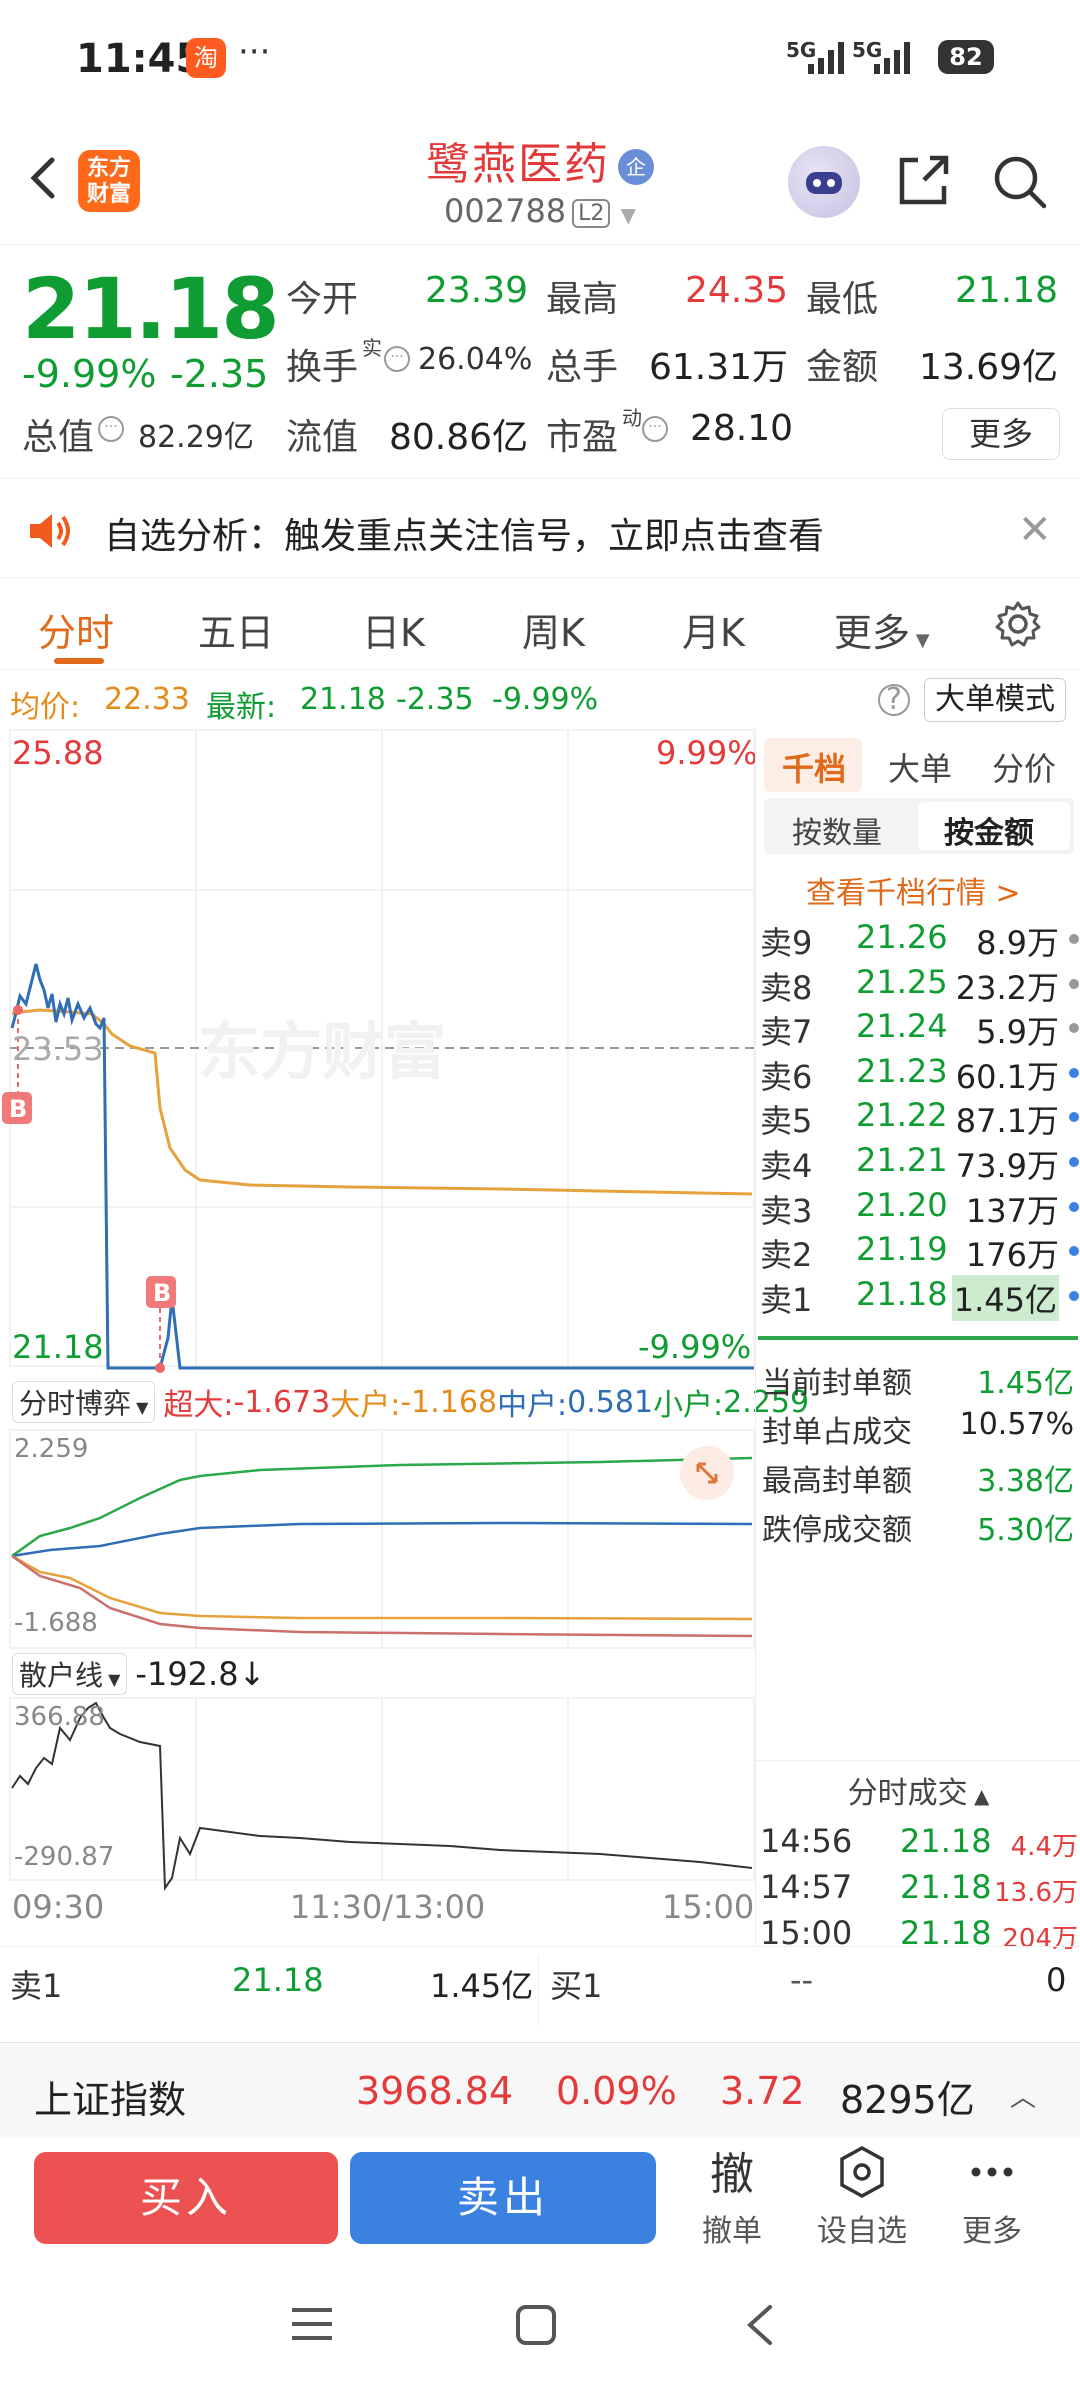  I want to click on orderbook-volume: 87.1万, so click(1007, 1121).